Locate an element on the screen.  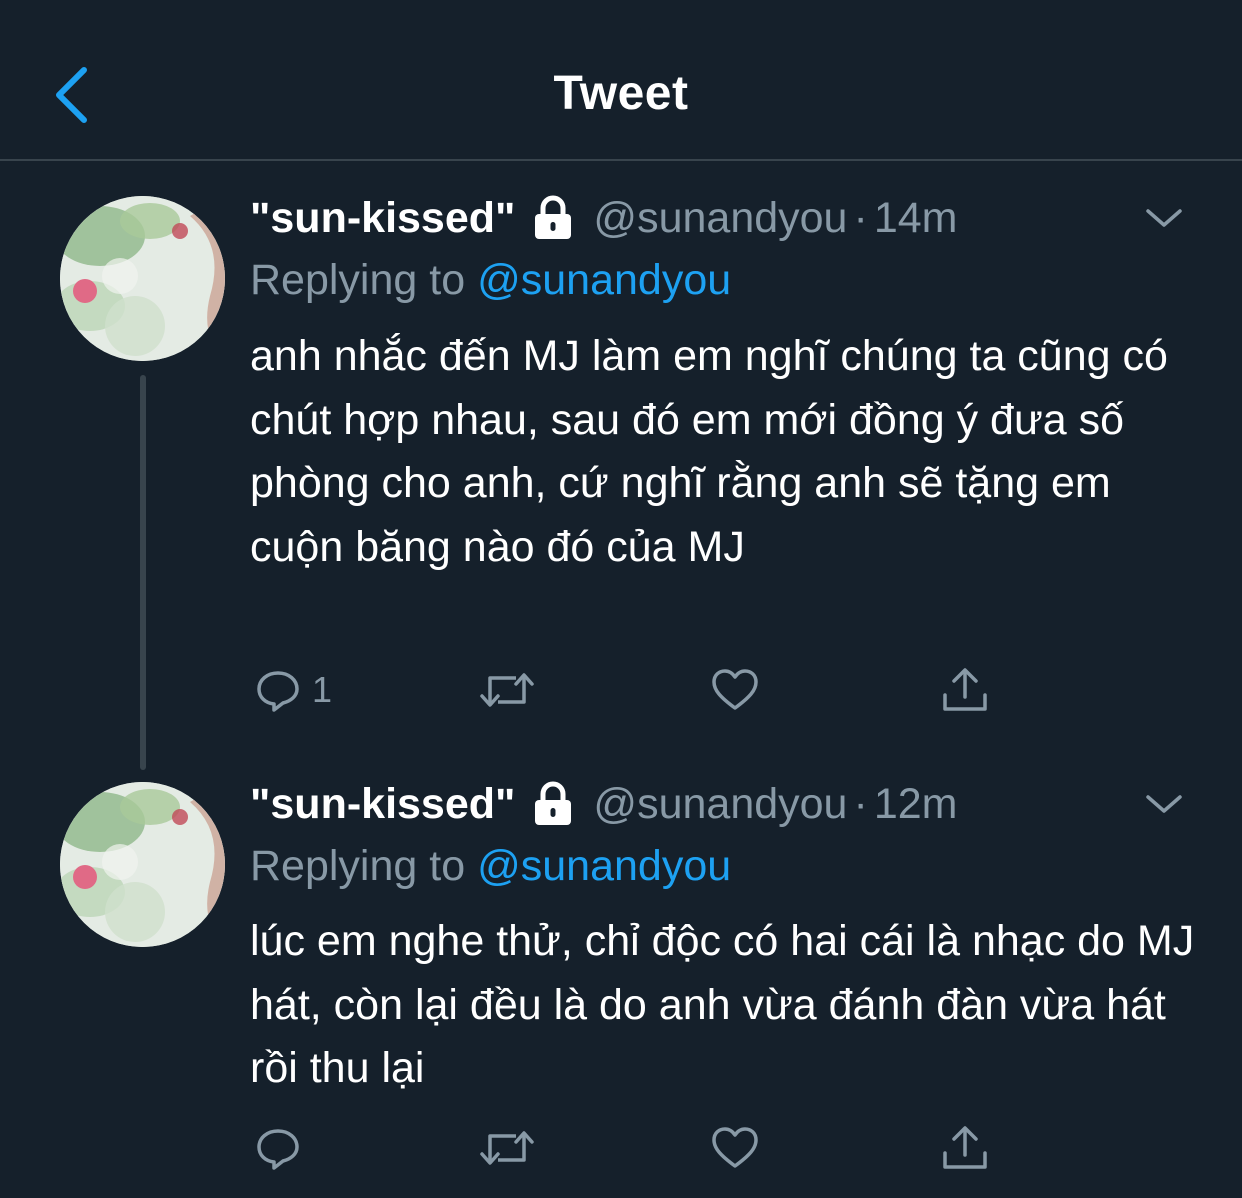
tweet-meta: "sun-kissed" @sunandyou · 14m is located at coordinates (603, 218).